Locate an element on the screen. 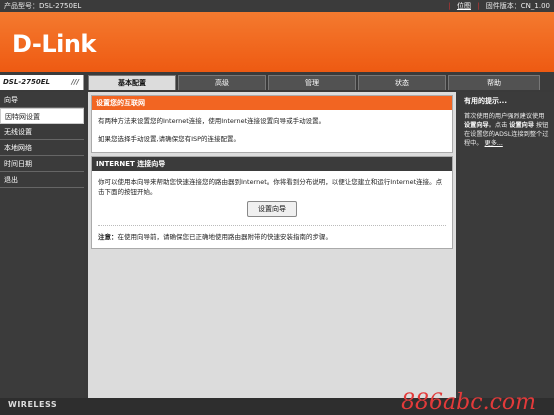 The image size is (554, 415). sidebar-item-time-date: 时间日期 is located at coordinates (42, 164).